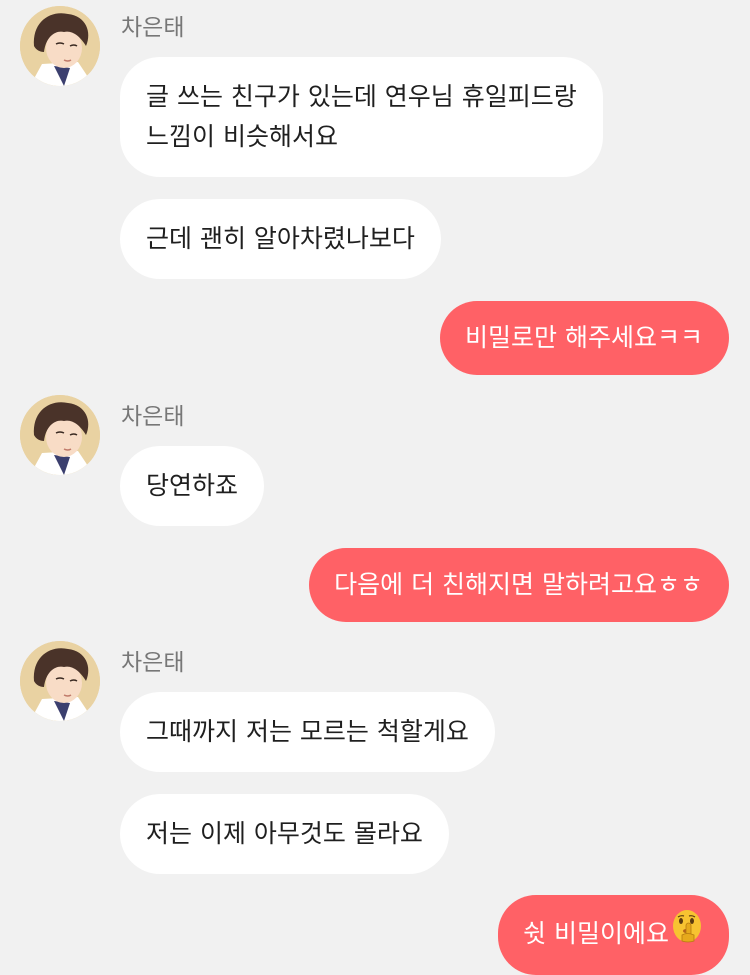  What do you see at coordinates (361, 96) in the screenshot?
I see `message-text-line: 글 쓰는 친구가 있는데 연우님 휴일피드랑` at bounding box center [361, 96].